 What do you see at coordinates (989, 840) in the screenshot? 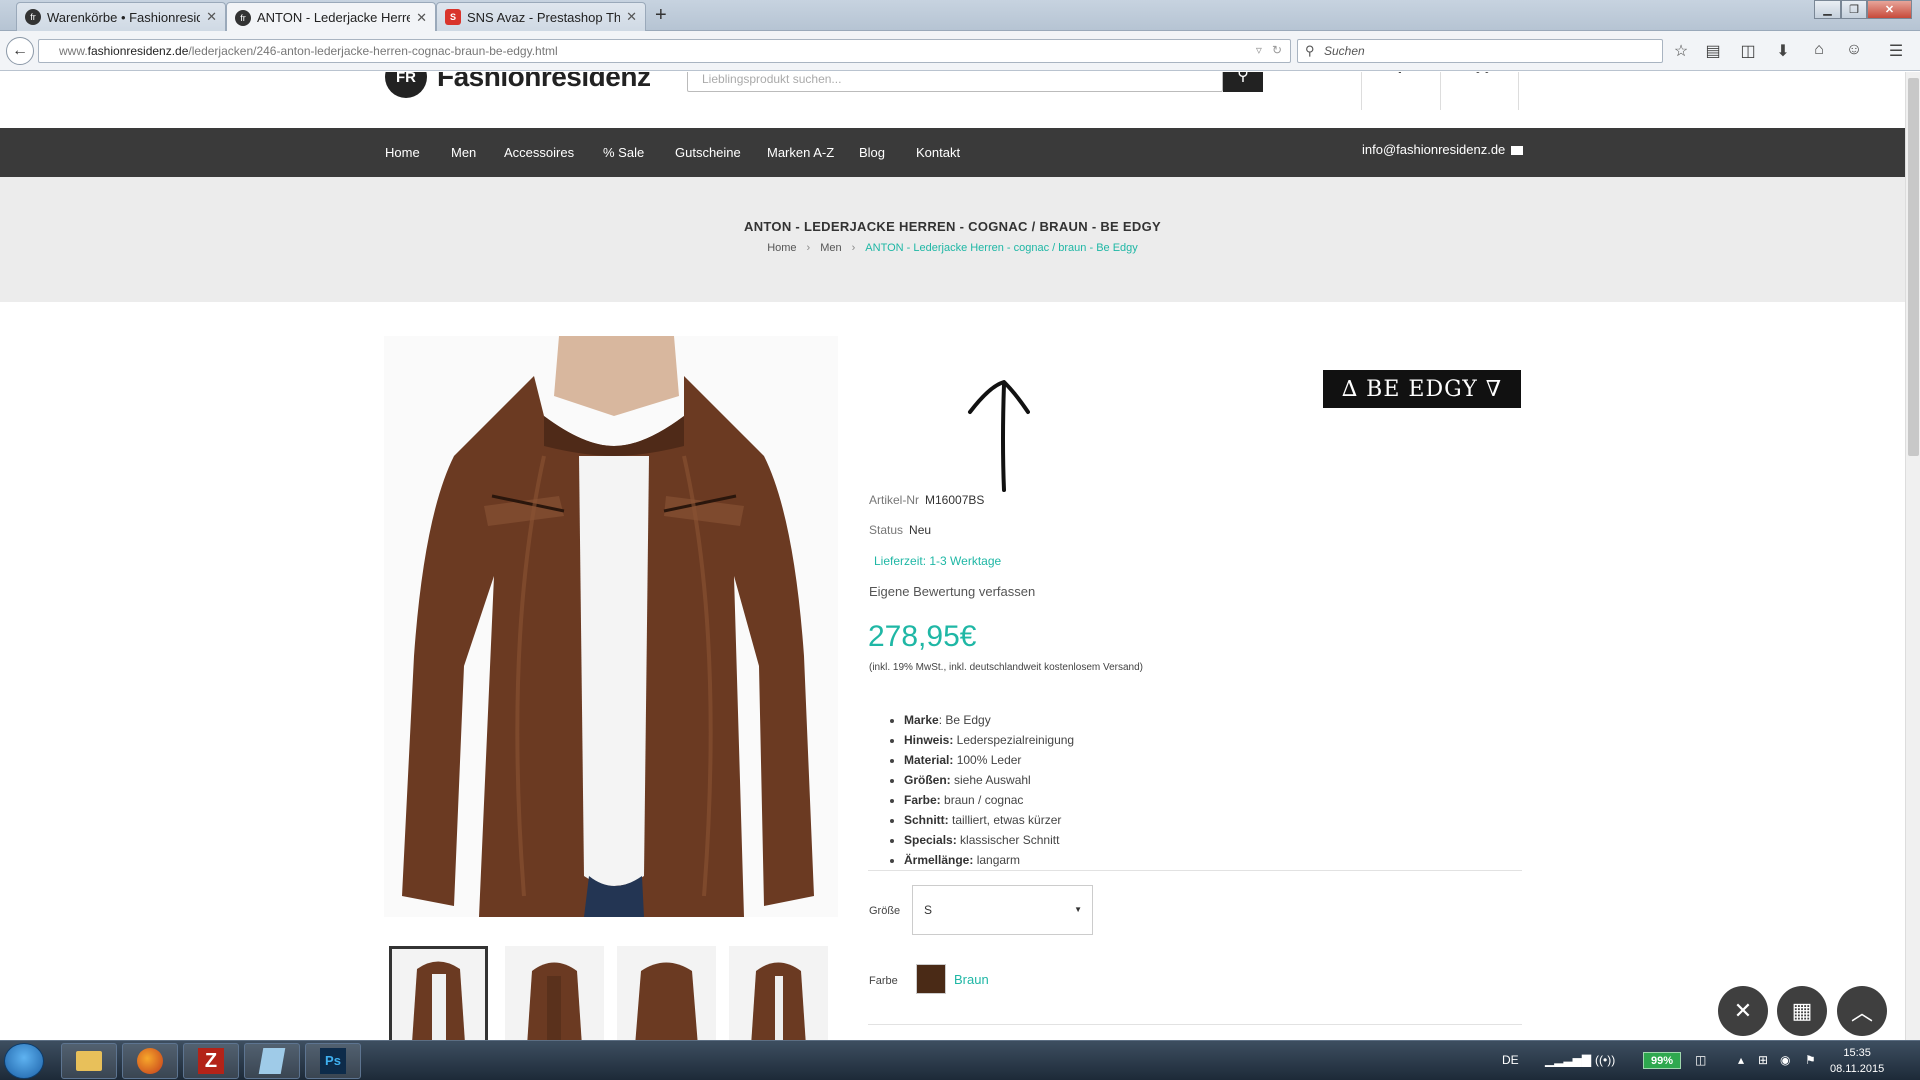
I see `list-item: Specials: klassischer Schnitt` at bounding box center [989, 840].